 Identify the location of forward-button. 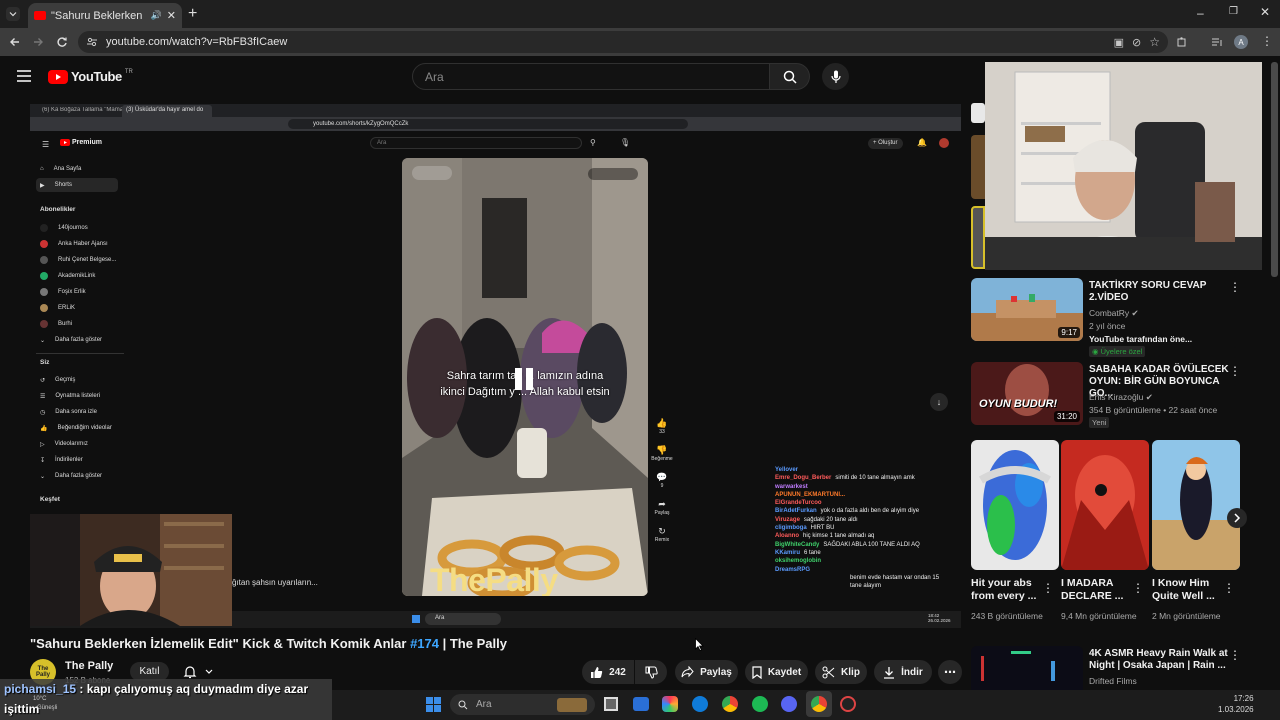
(38, 42).